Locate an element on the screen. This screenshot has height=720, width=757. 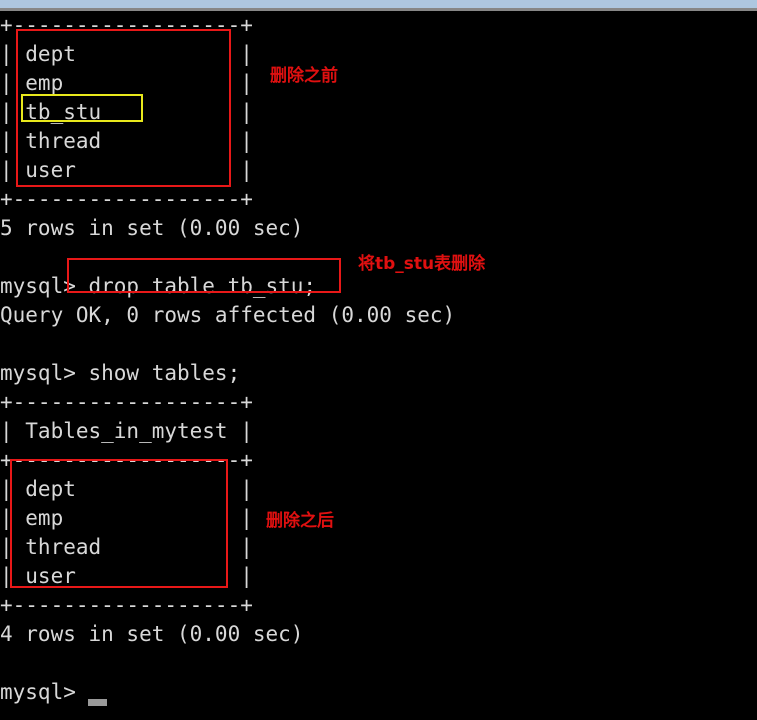
annotation-label-after: 删除之后 is located at coordinates (300, 521).